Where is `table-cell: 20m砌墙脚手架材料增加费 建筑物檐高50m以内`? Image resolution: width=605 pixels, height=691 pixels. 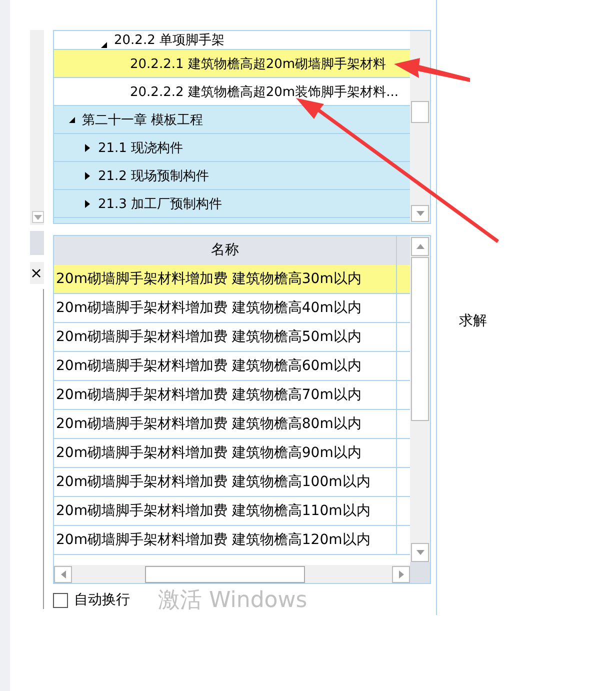
table-cell: 20m砌墙脚手架材料增加费 建筑物檐高50m以内 is located at coordinates (225, 336).